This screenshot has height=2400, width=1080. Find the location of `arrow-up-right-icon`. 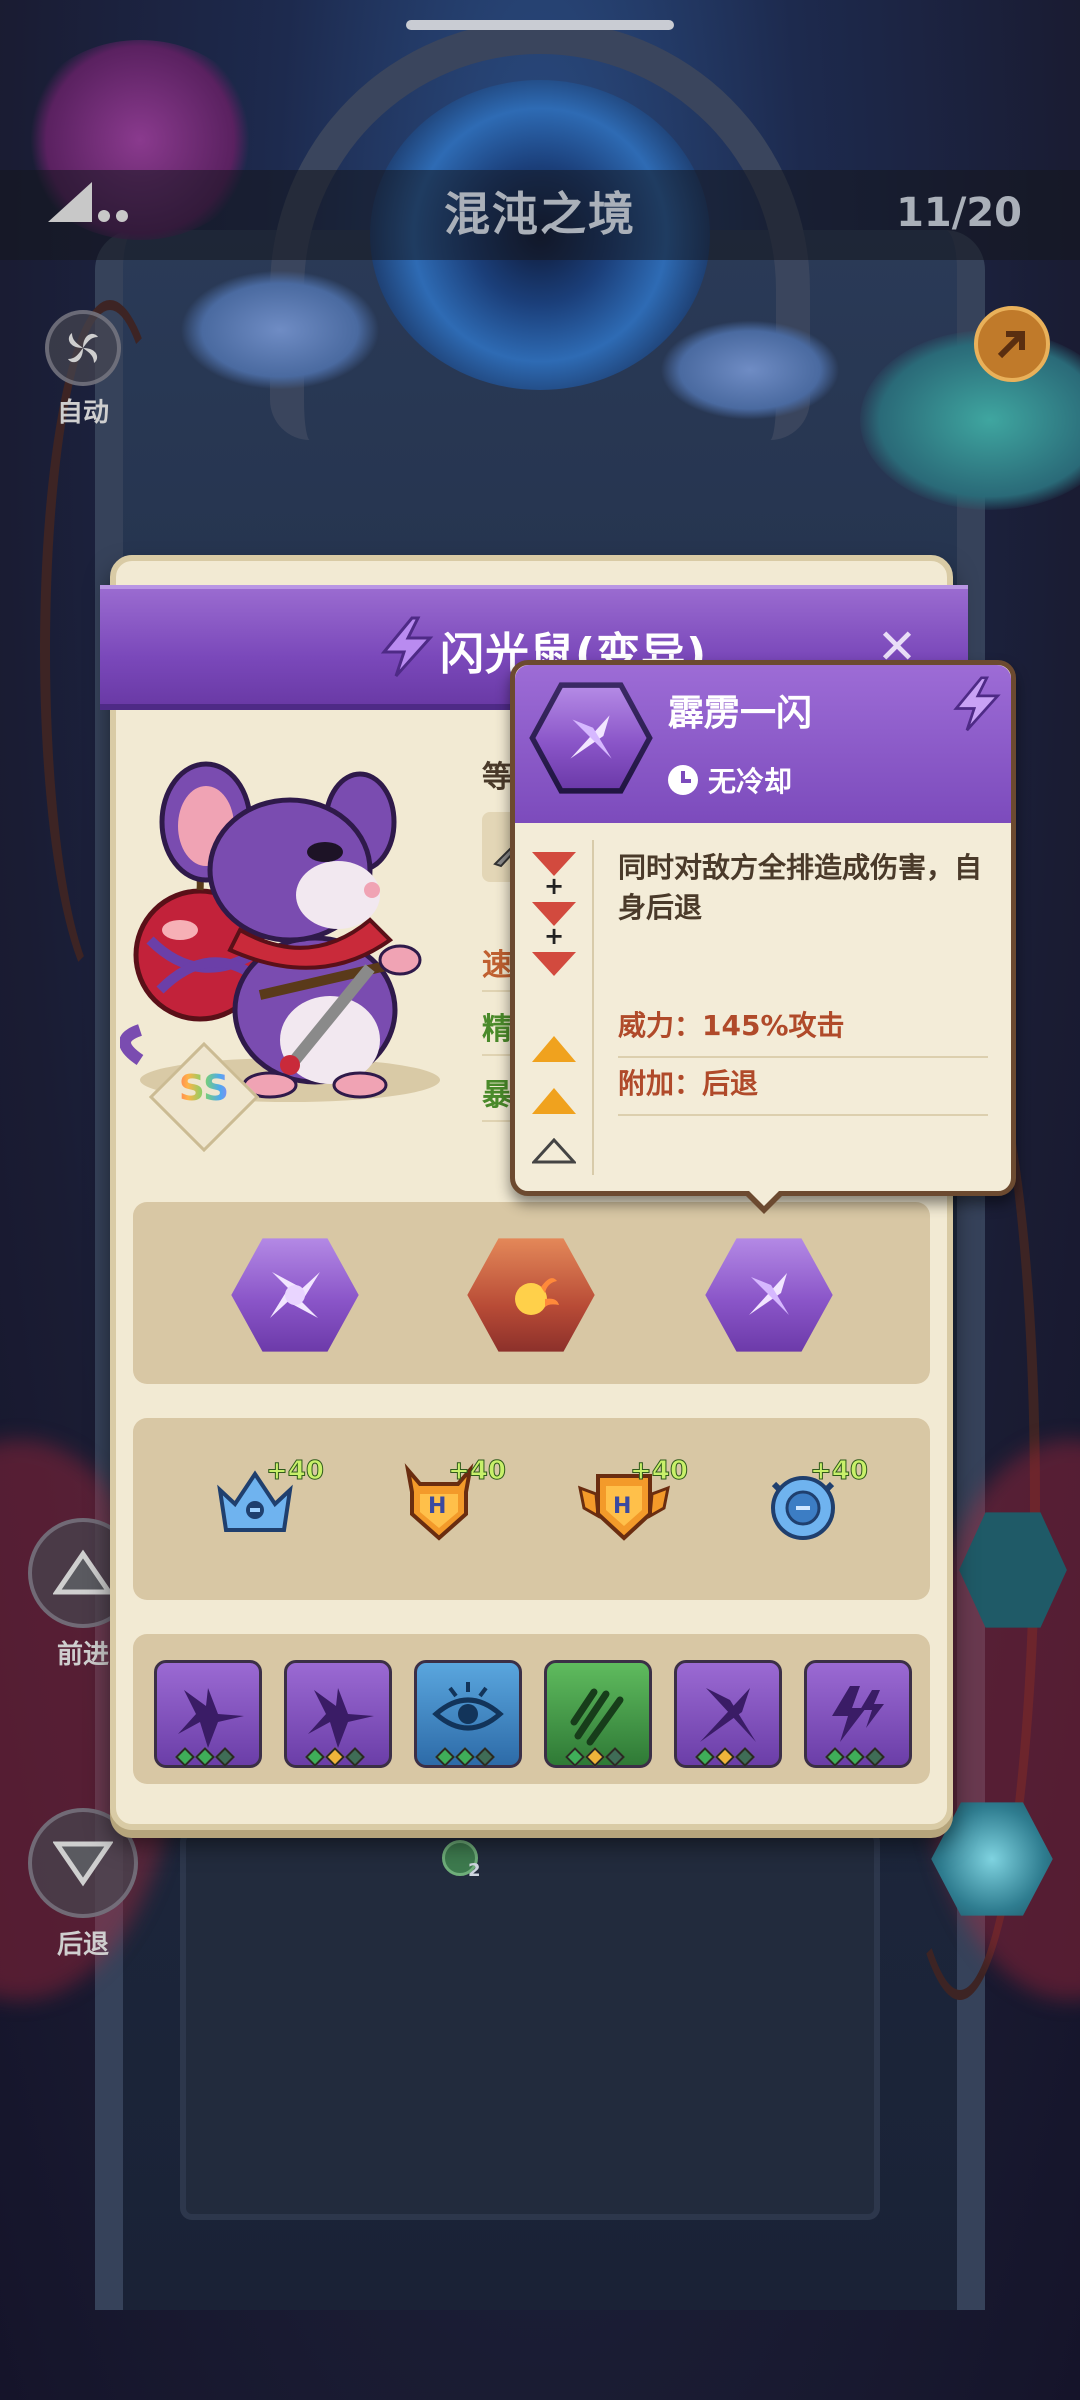

arrow-up-right-icon is located at coordinates (1011, 345).